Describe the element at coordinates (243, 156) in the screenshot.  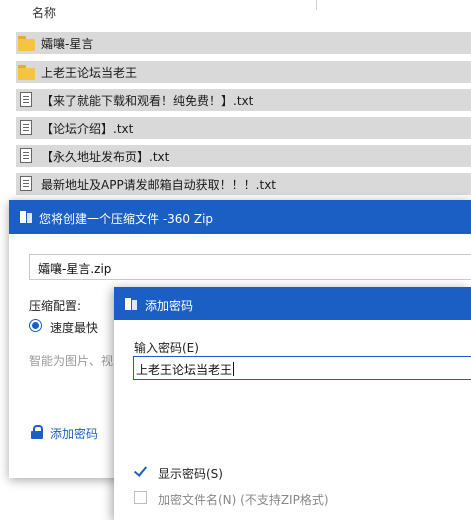
I see `file-row-txt-3: 【永久地址发布页】.txt` at that location.